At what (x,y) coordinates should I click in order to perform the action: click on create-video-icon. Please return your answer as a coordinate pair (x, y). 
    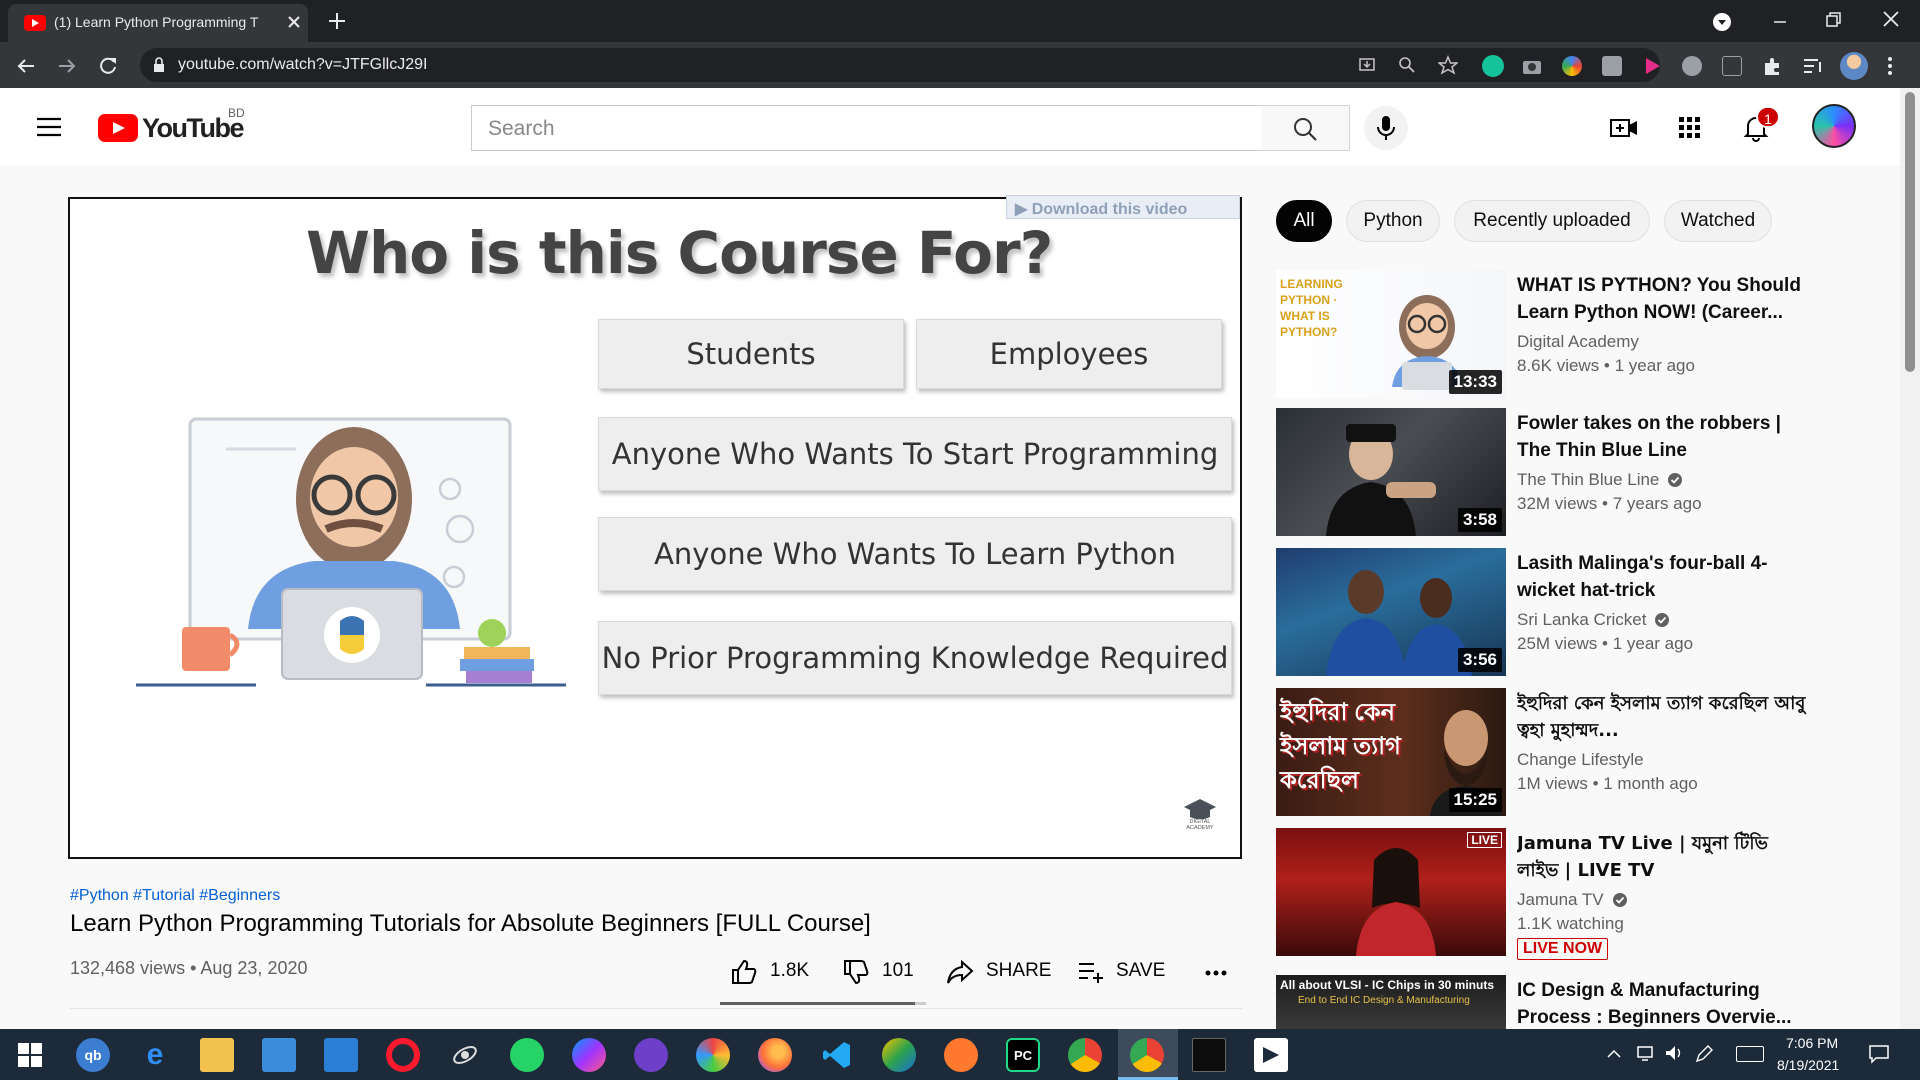
    Looking at the image, I should click on (1624, 128).